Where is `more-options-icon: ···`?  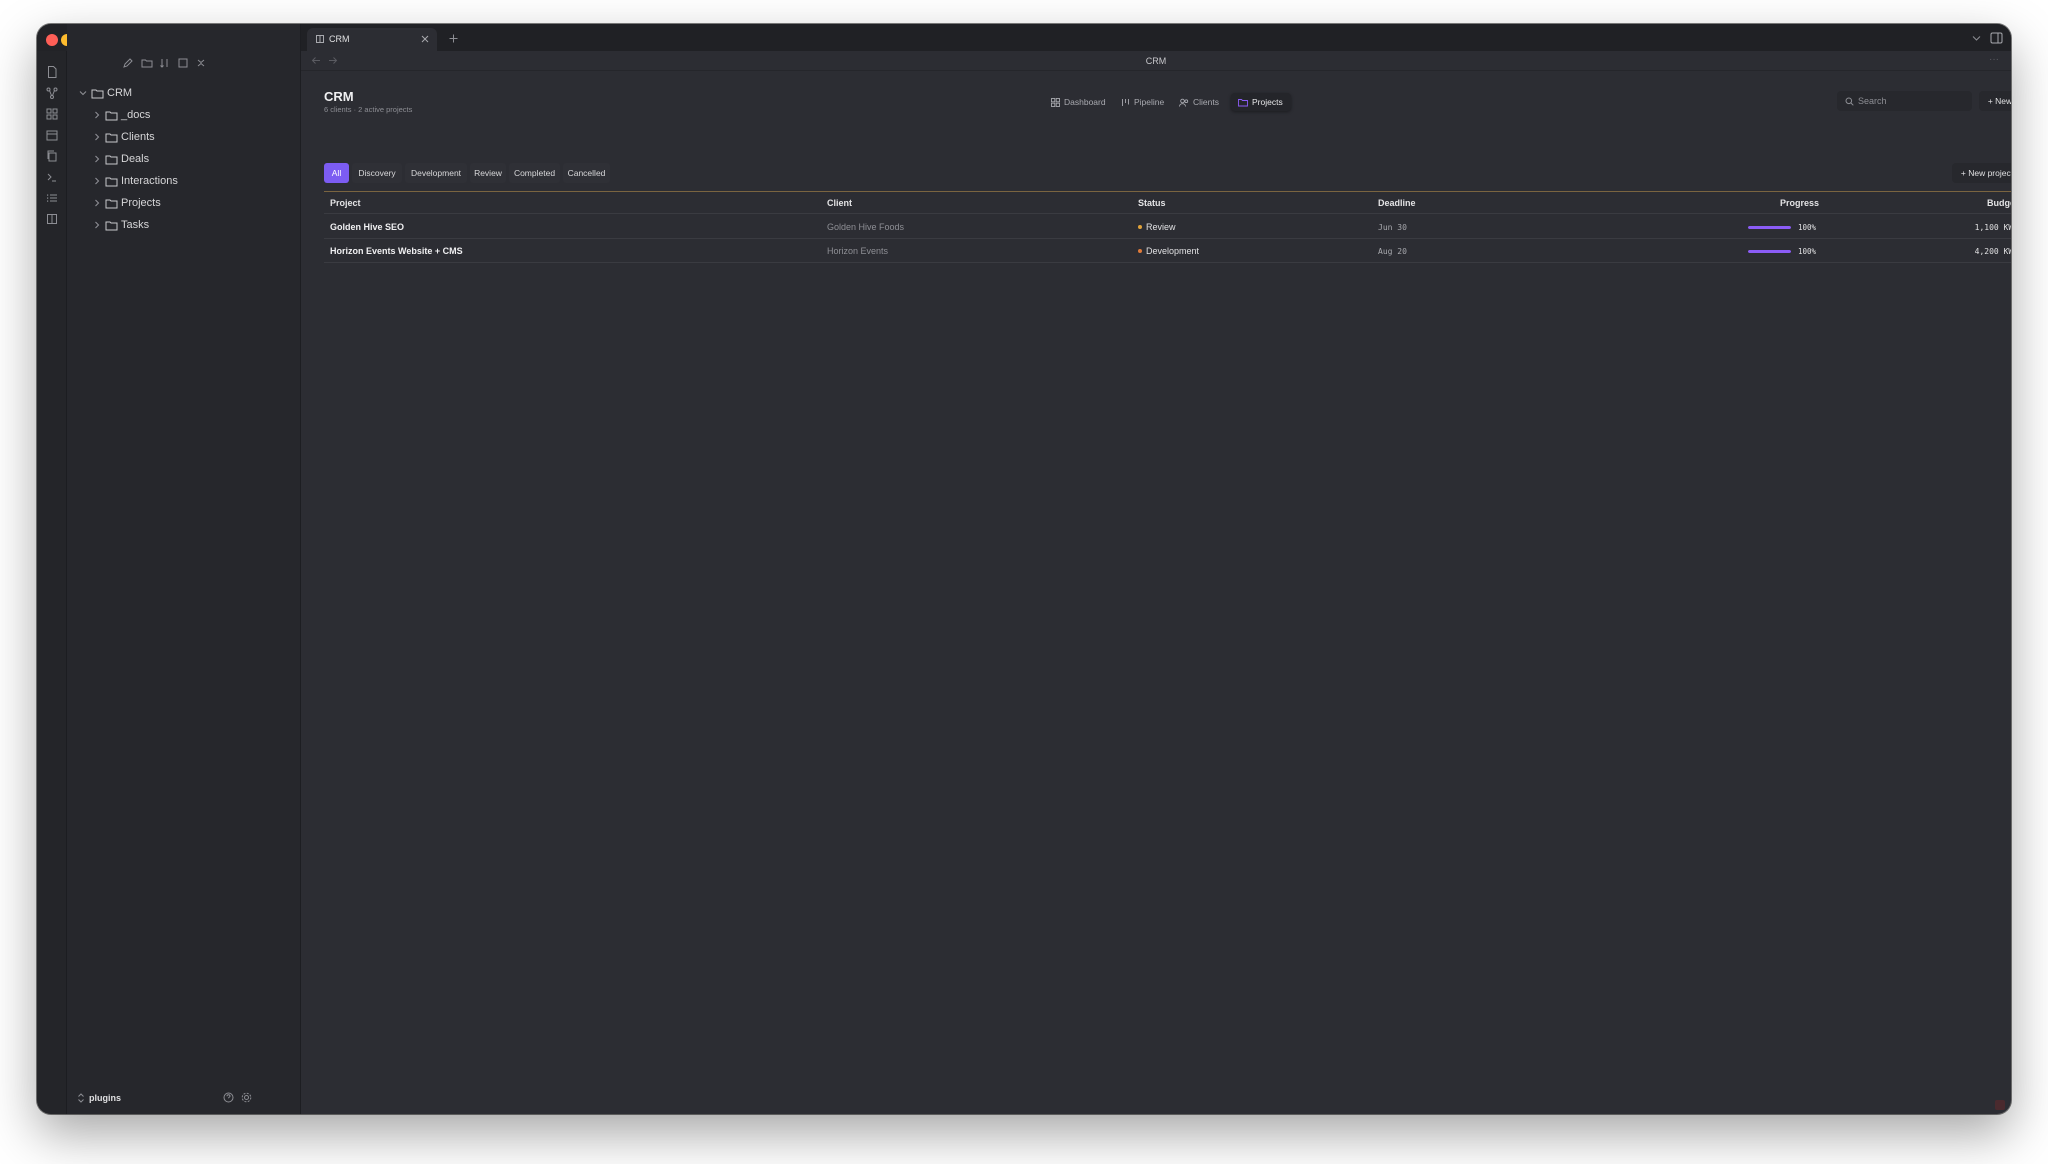 more-options-icon: ··· is located at coordinates (1994, 59).